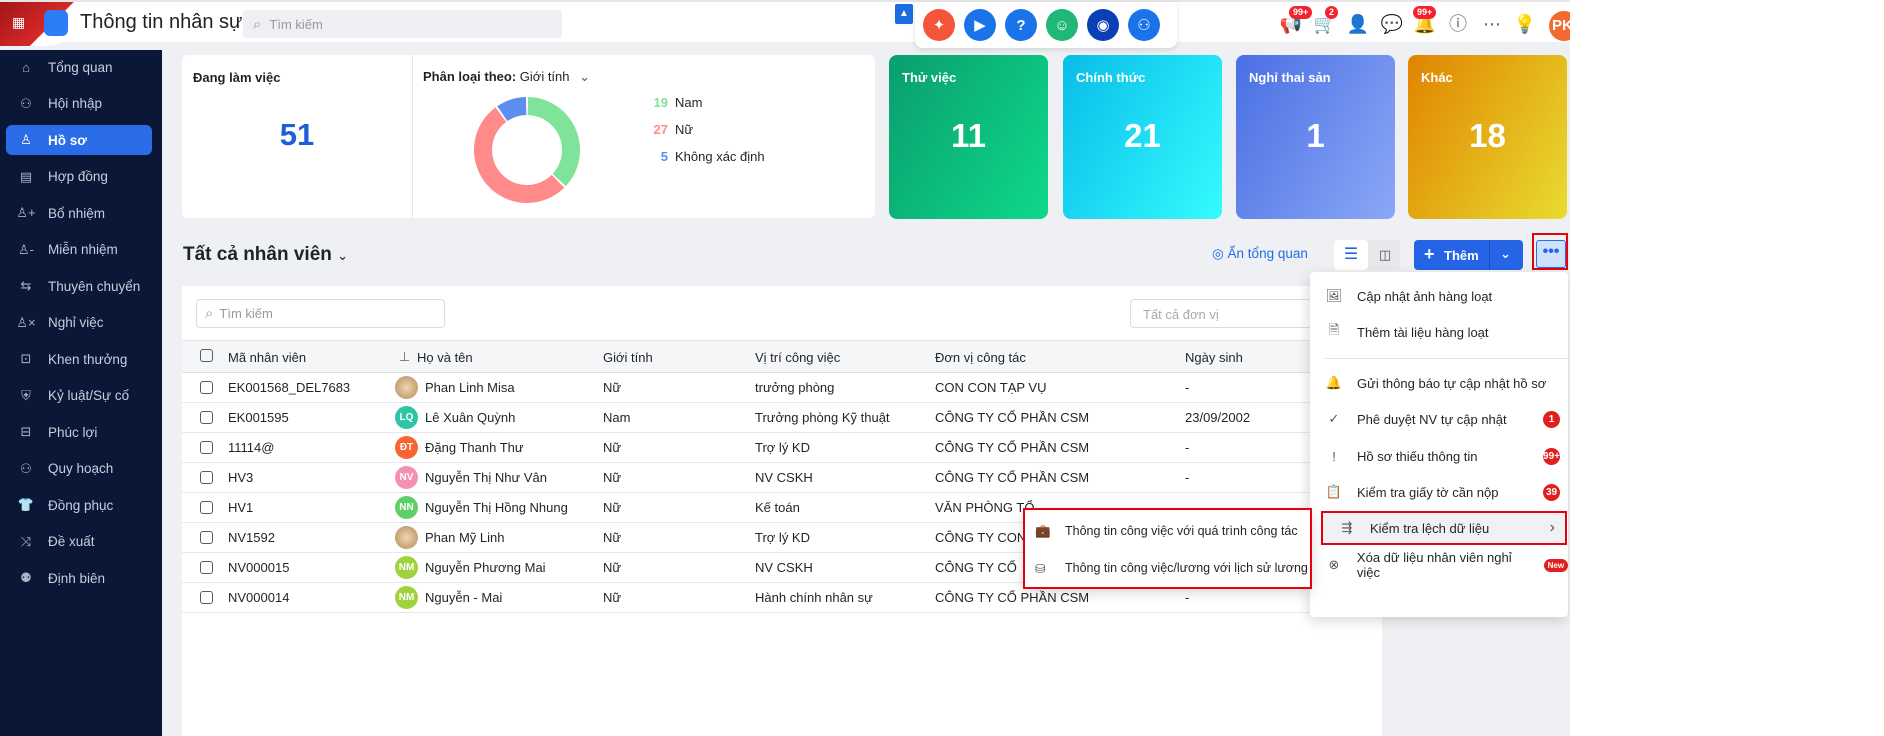  I want to click on sidebar-item: ♙× Nghỉ việc, so click(79, 323).